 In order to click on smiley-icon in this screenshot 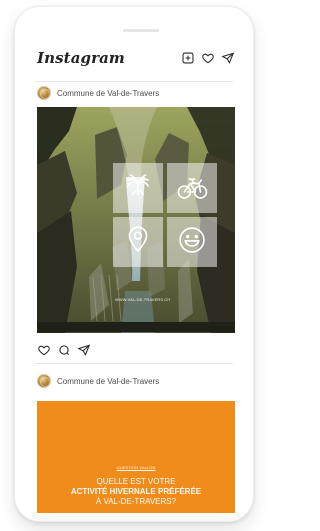, I will do `click(192, 242)`.